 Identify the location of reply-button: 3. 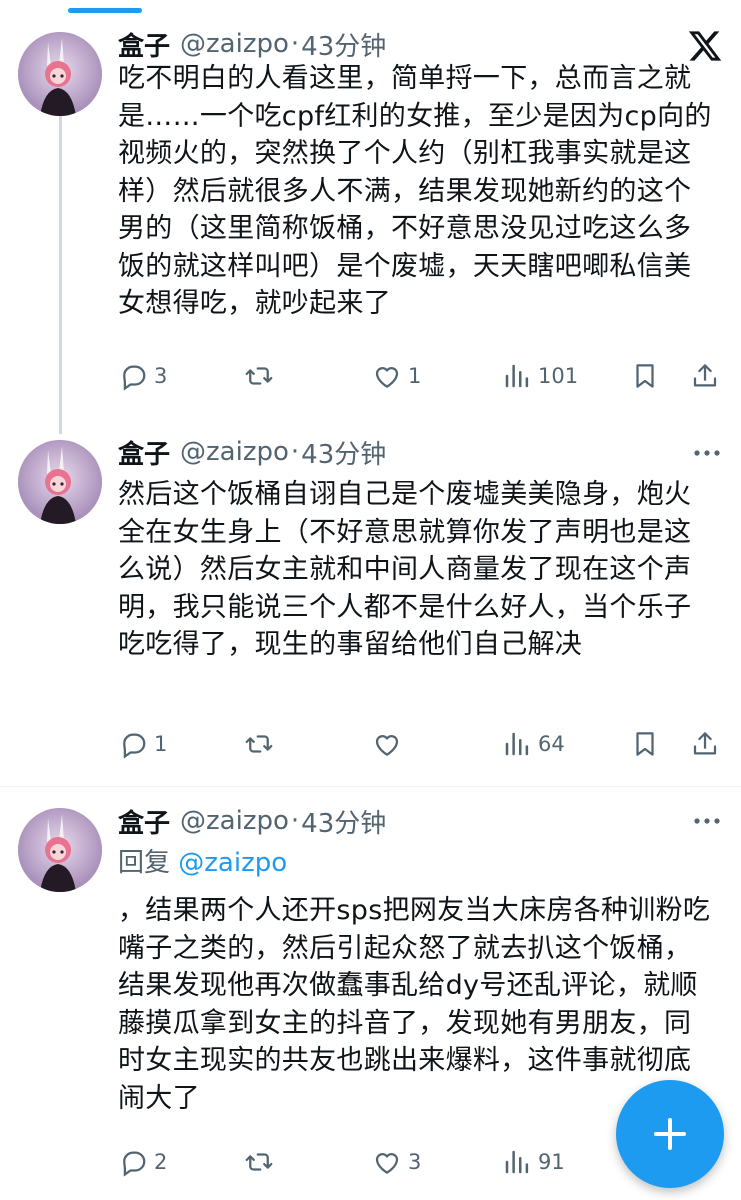
(142, 376).